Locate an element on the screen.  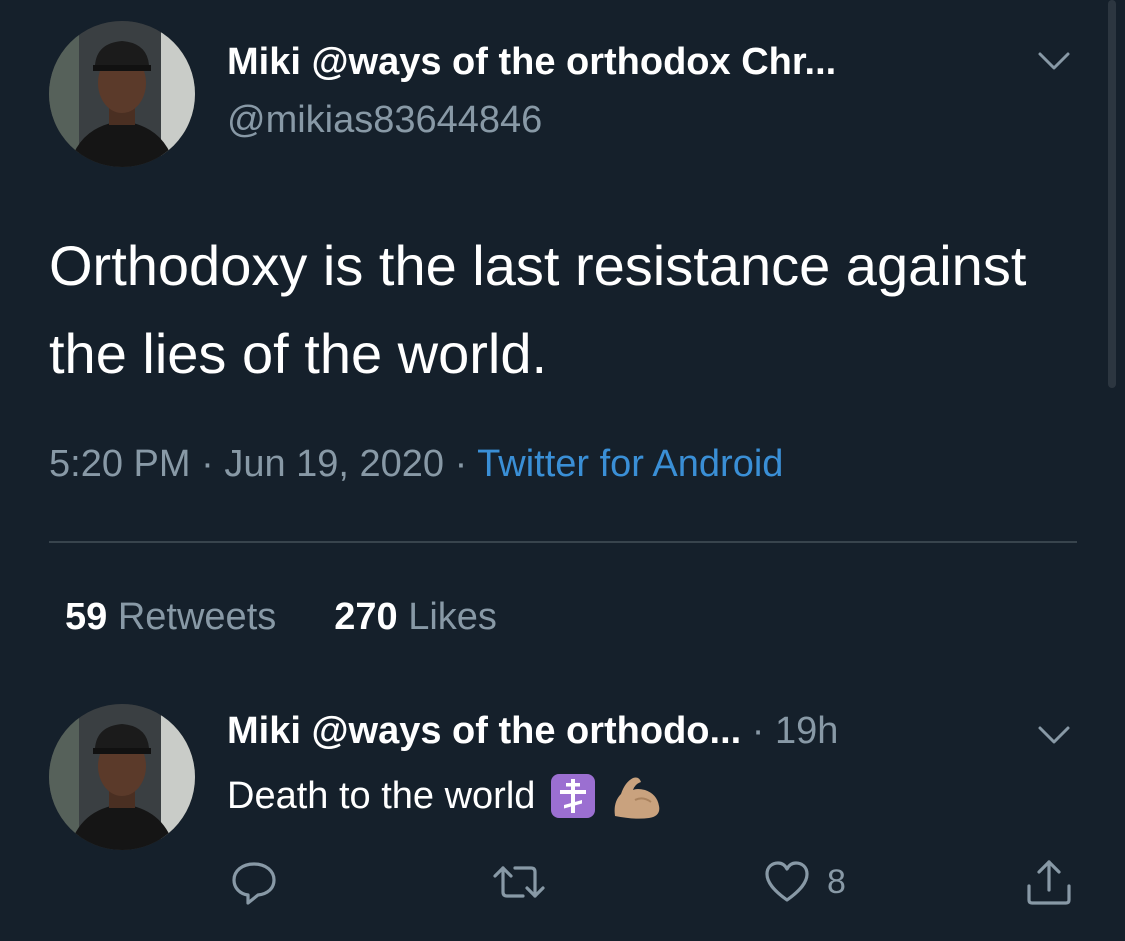
orthodox-cross-emoji is located at coordinates (573, 796).